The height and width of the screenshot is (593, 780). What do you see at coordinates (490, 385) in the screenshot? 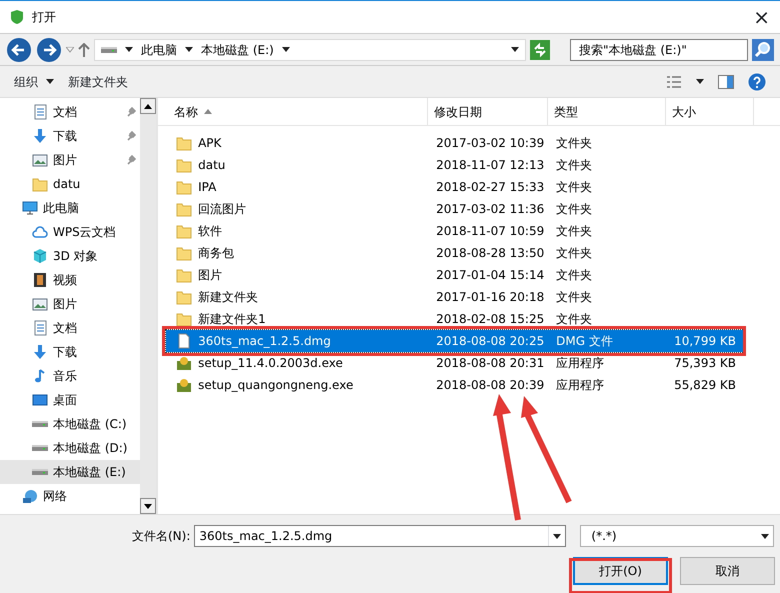
I see `file-date: 2018-08-08 20:39` at bounding box center [490, 385].